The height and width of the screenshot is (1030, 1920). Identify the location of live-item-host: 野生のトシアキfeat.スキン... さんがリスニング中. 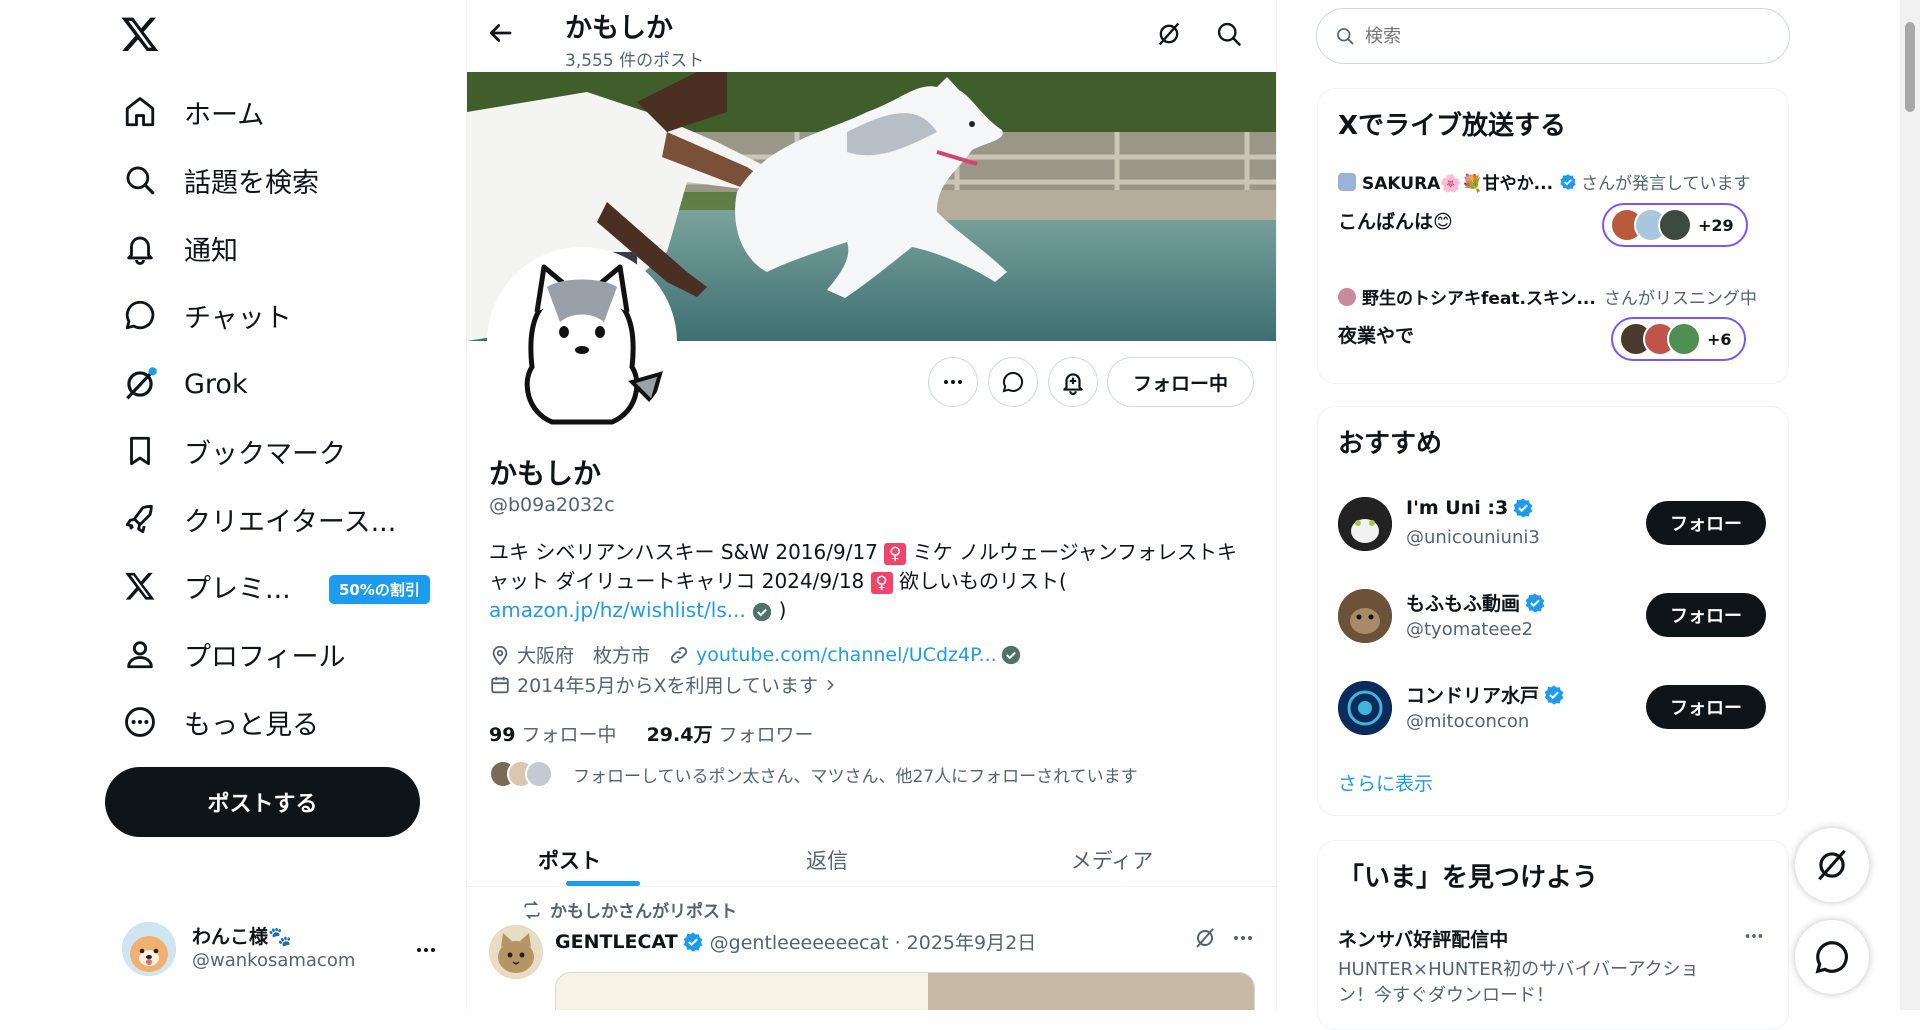
(1553, 296).